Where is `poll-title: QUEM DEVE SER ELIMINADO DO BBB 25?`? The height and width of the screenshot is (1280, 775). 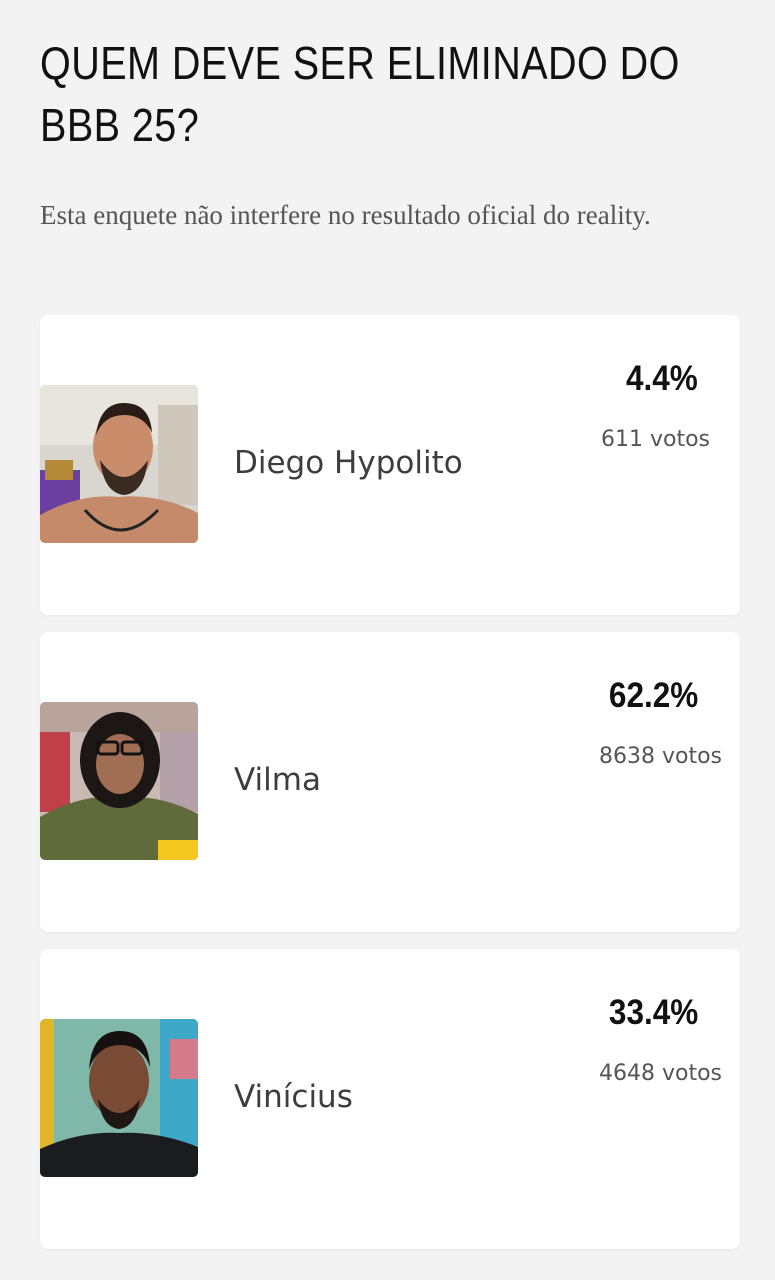
poll-title: QUEM DEVE SER ELIMINADO DO BBB 25? is located at coordinates (360, 94).